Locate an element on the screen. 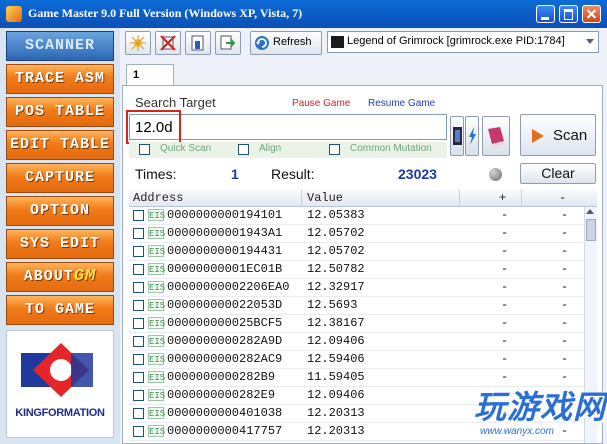  table-row: EIS 00000000002206EA0 12.32917 - - is located at coordinates (363, 288).